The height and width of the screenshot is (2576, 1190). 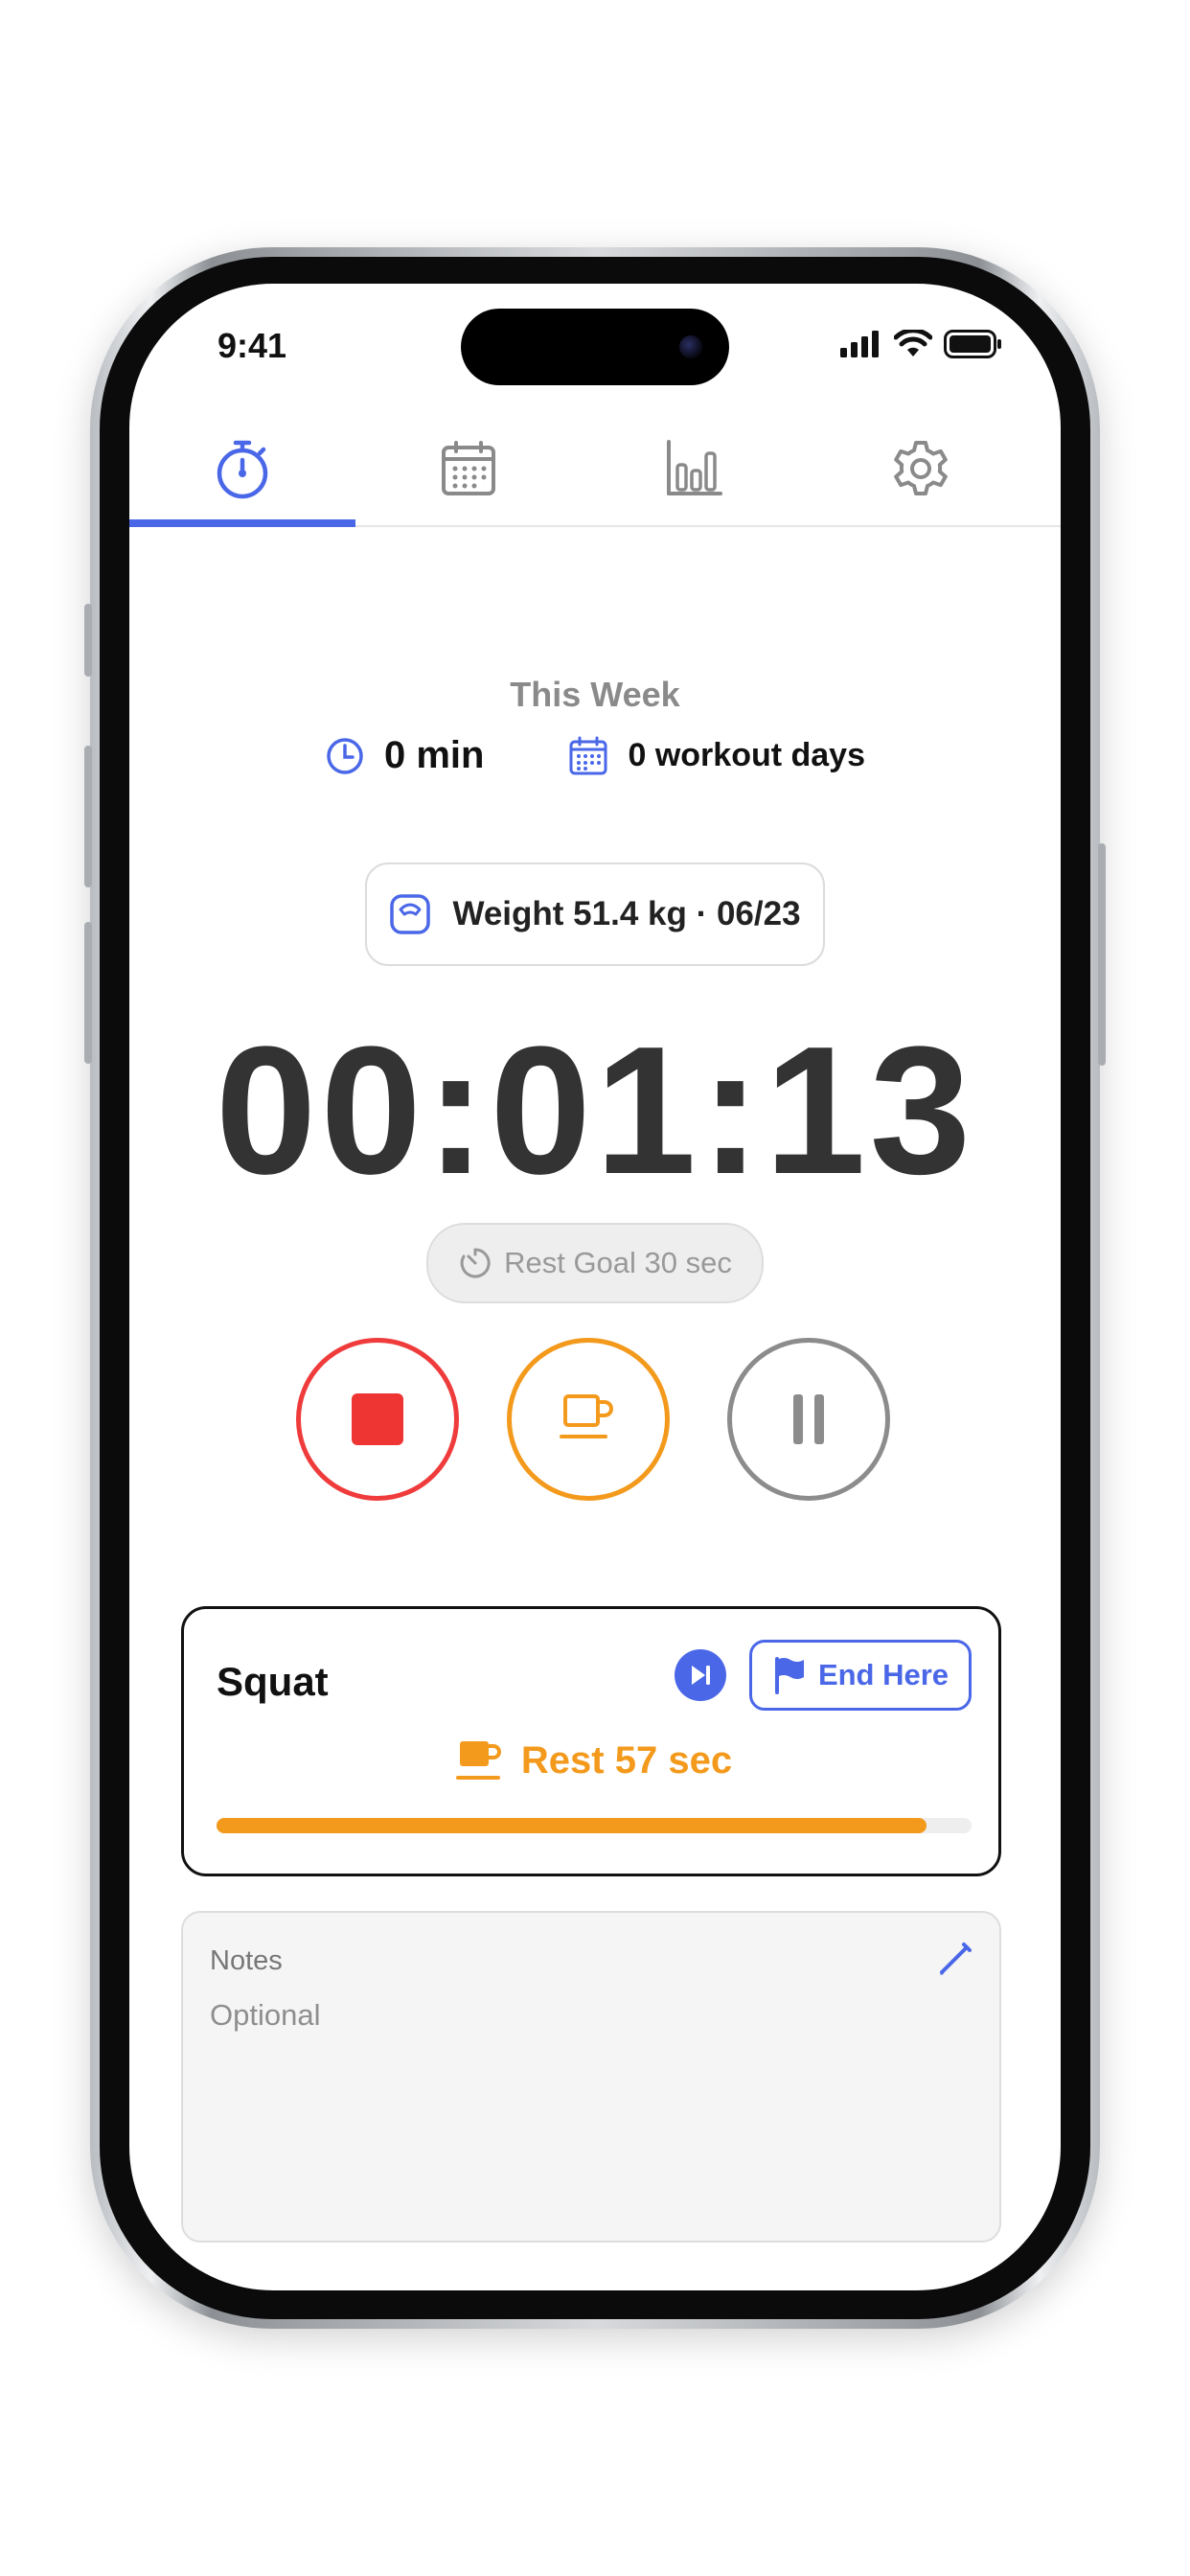 I want to click on rest-goal-chip: Rest Goal 30 sec, so click(x=595, y=1263).